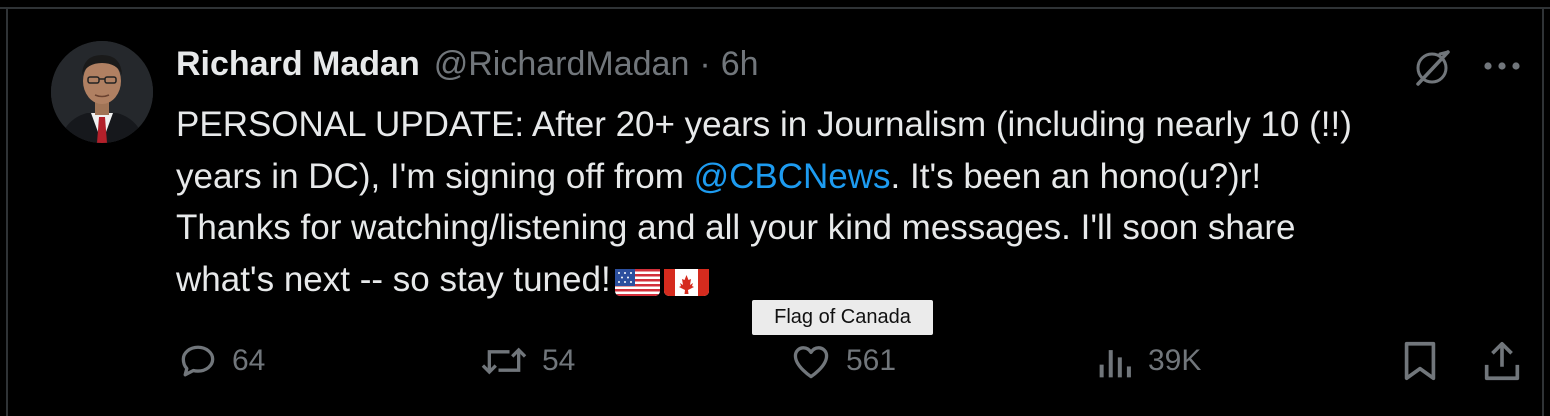 The image size is (1550, 416). Describe the element at coordinates (1115, 364) in the screenshot. I see `views-icon` at that location.